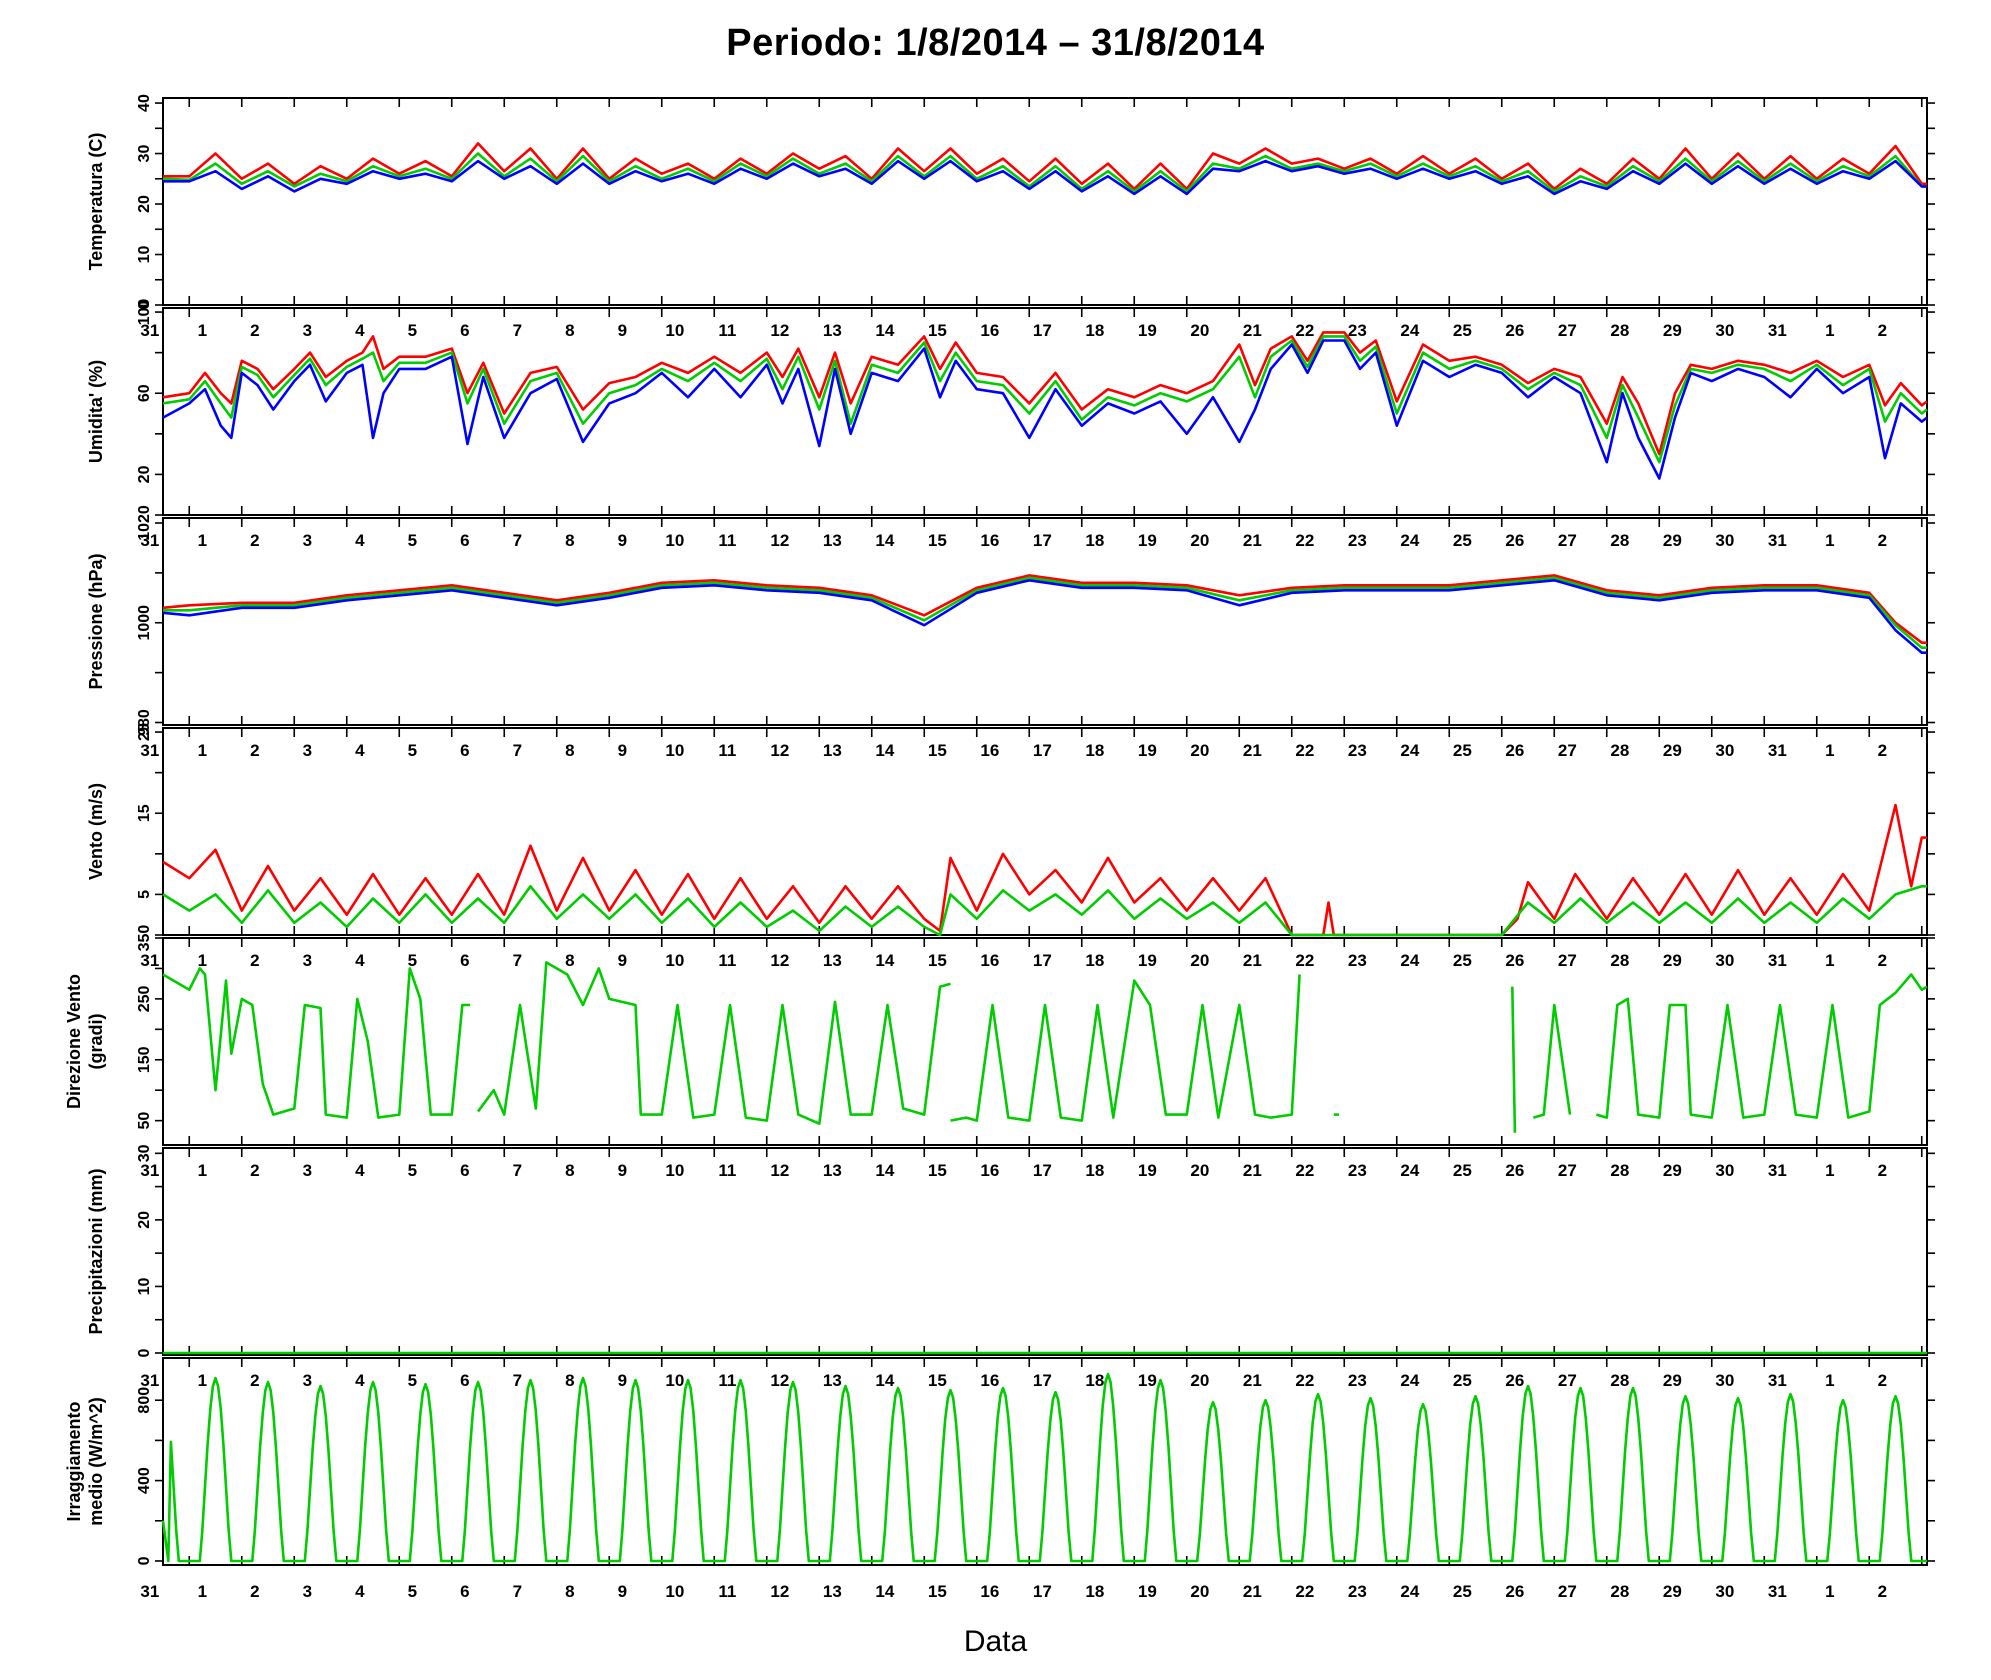  I want to click on series-line-red, so click(1044, 609).